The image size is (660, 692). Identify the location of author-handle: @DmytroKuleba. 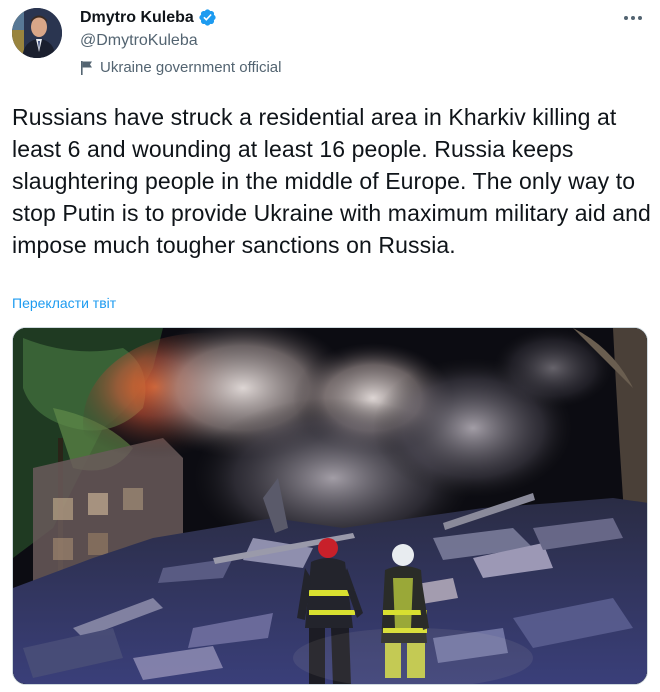
(139, 41).